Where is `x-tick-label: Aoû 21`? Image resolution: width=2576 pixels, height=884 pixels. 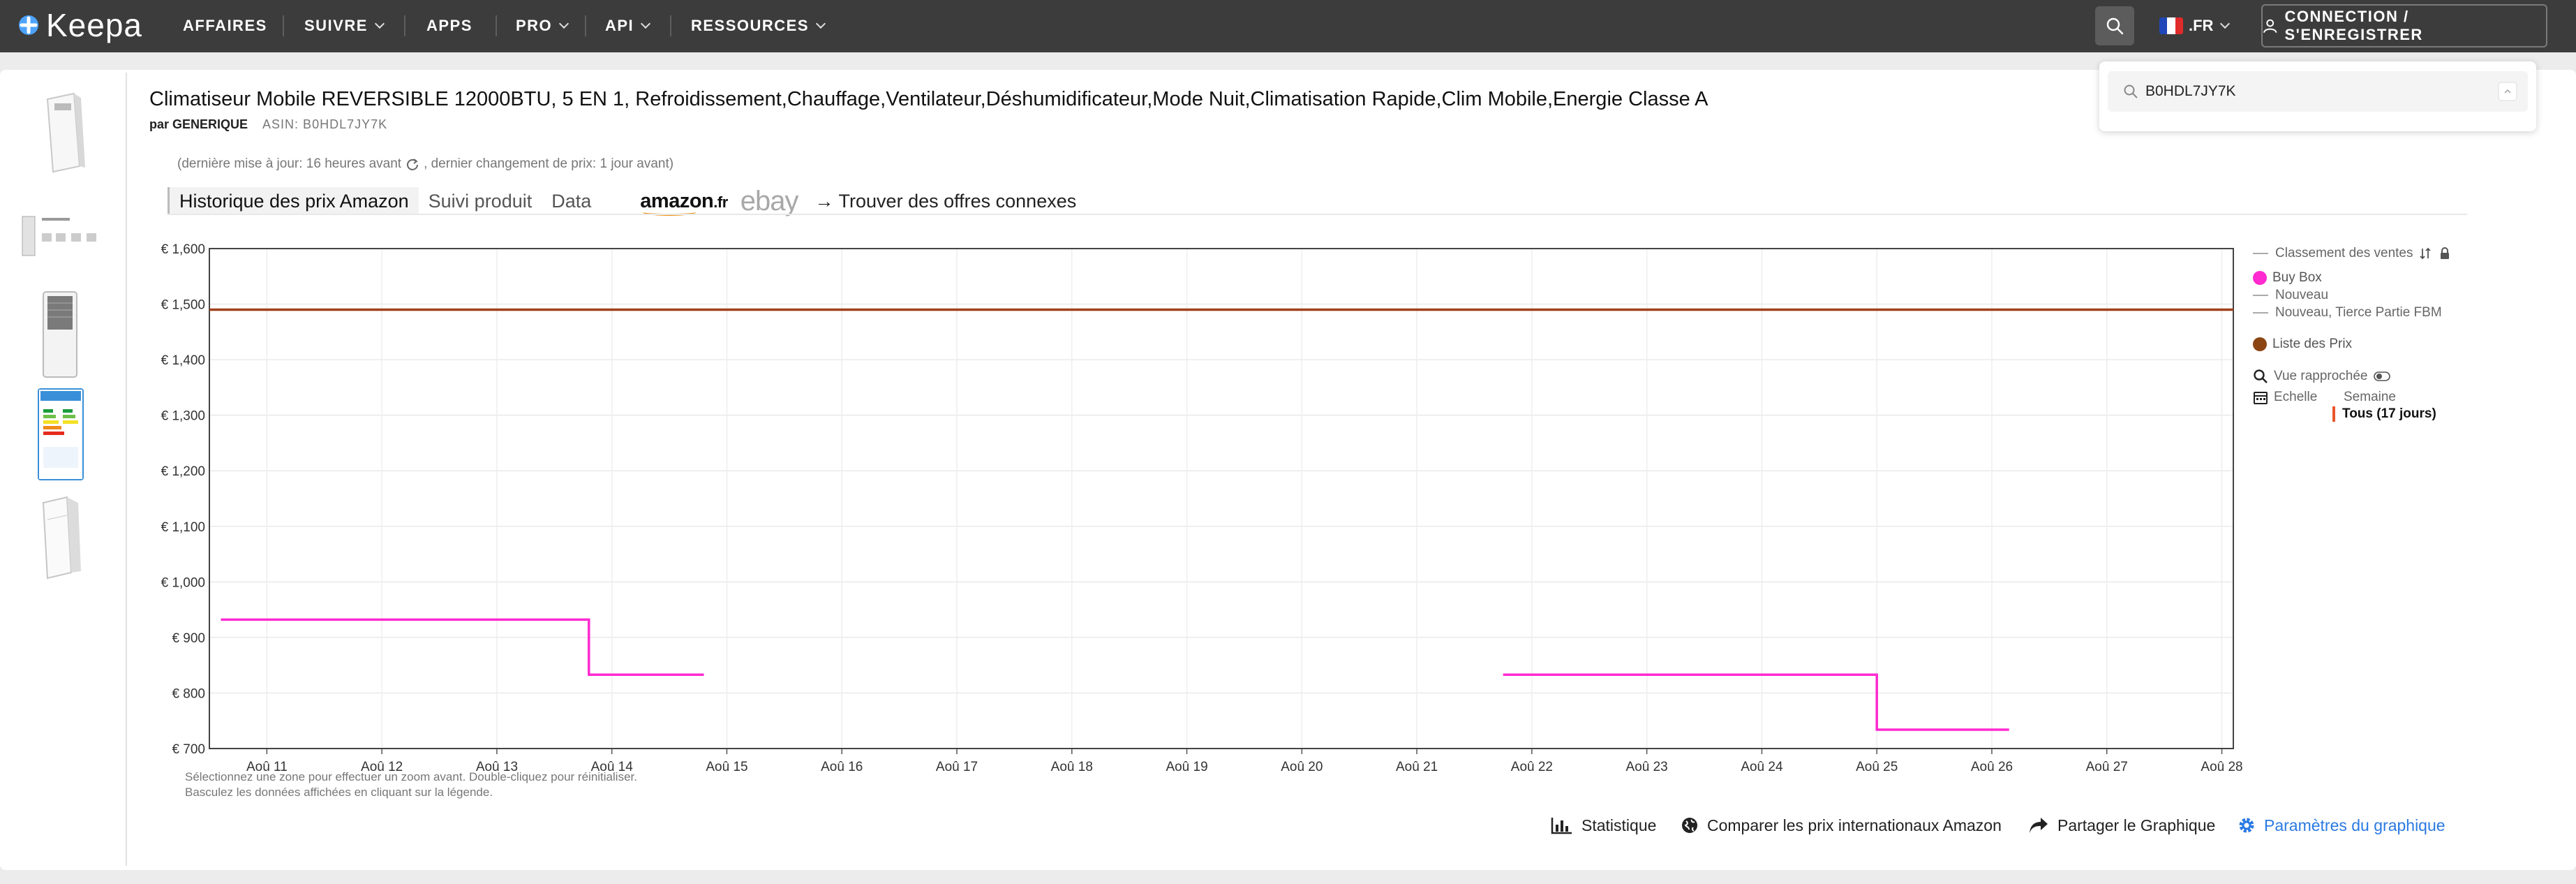 x-tick-label: Aoû 21 is located at coordinates (1417, 767).